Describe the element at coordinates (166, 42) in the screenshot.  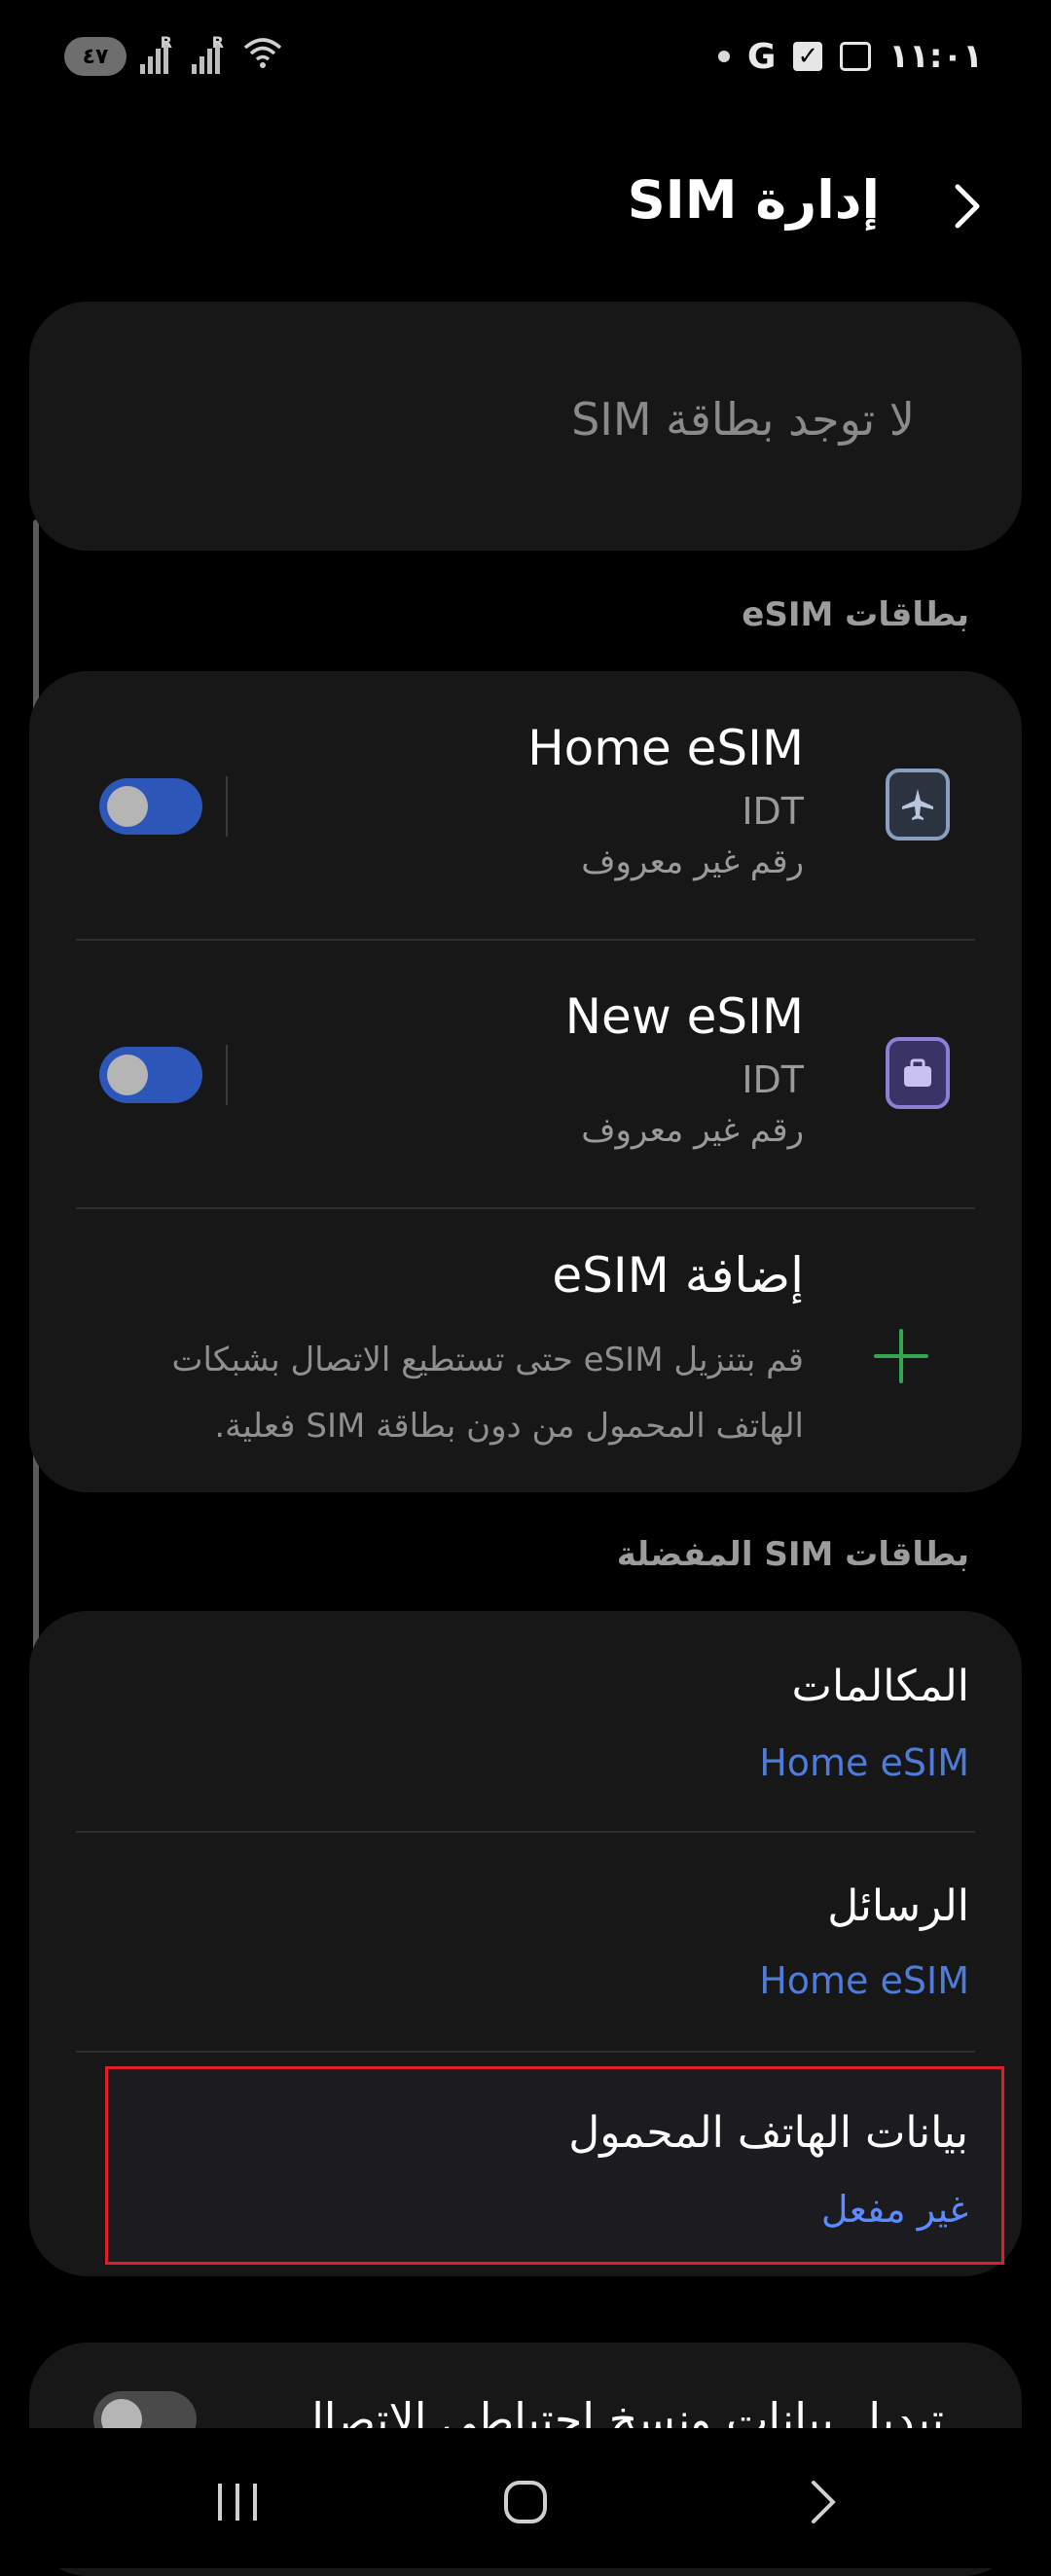
I see `roaming-mark: R` at that location.